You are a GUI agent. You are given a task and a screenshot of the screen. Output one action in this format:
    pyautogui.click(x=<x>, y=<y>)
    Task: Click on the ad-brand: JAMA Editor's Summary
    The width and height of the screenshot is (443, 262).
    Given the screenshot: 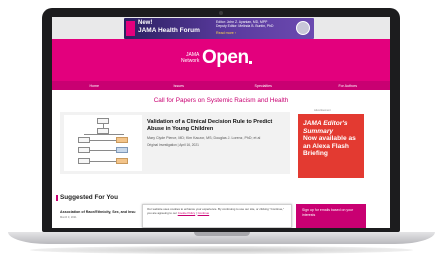 What is the action you would take?
    pyautogui.click(x=325, y=127)
    